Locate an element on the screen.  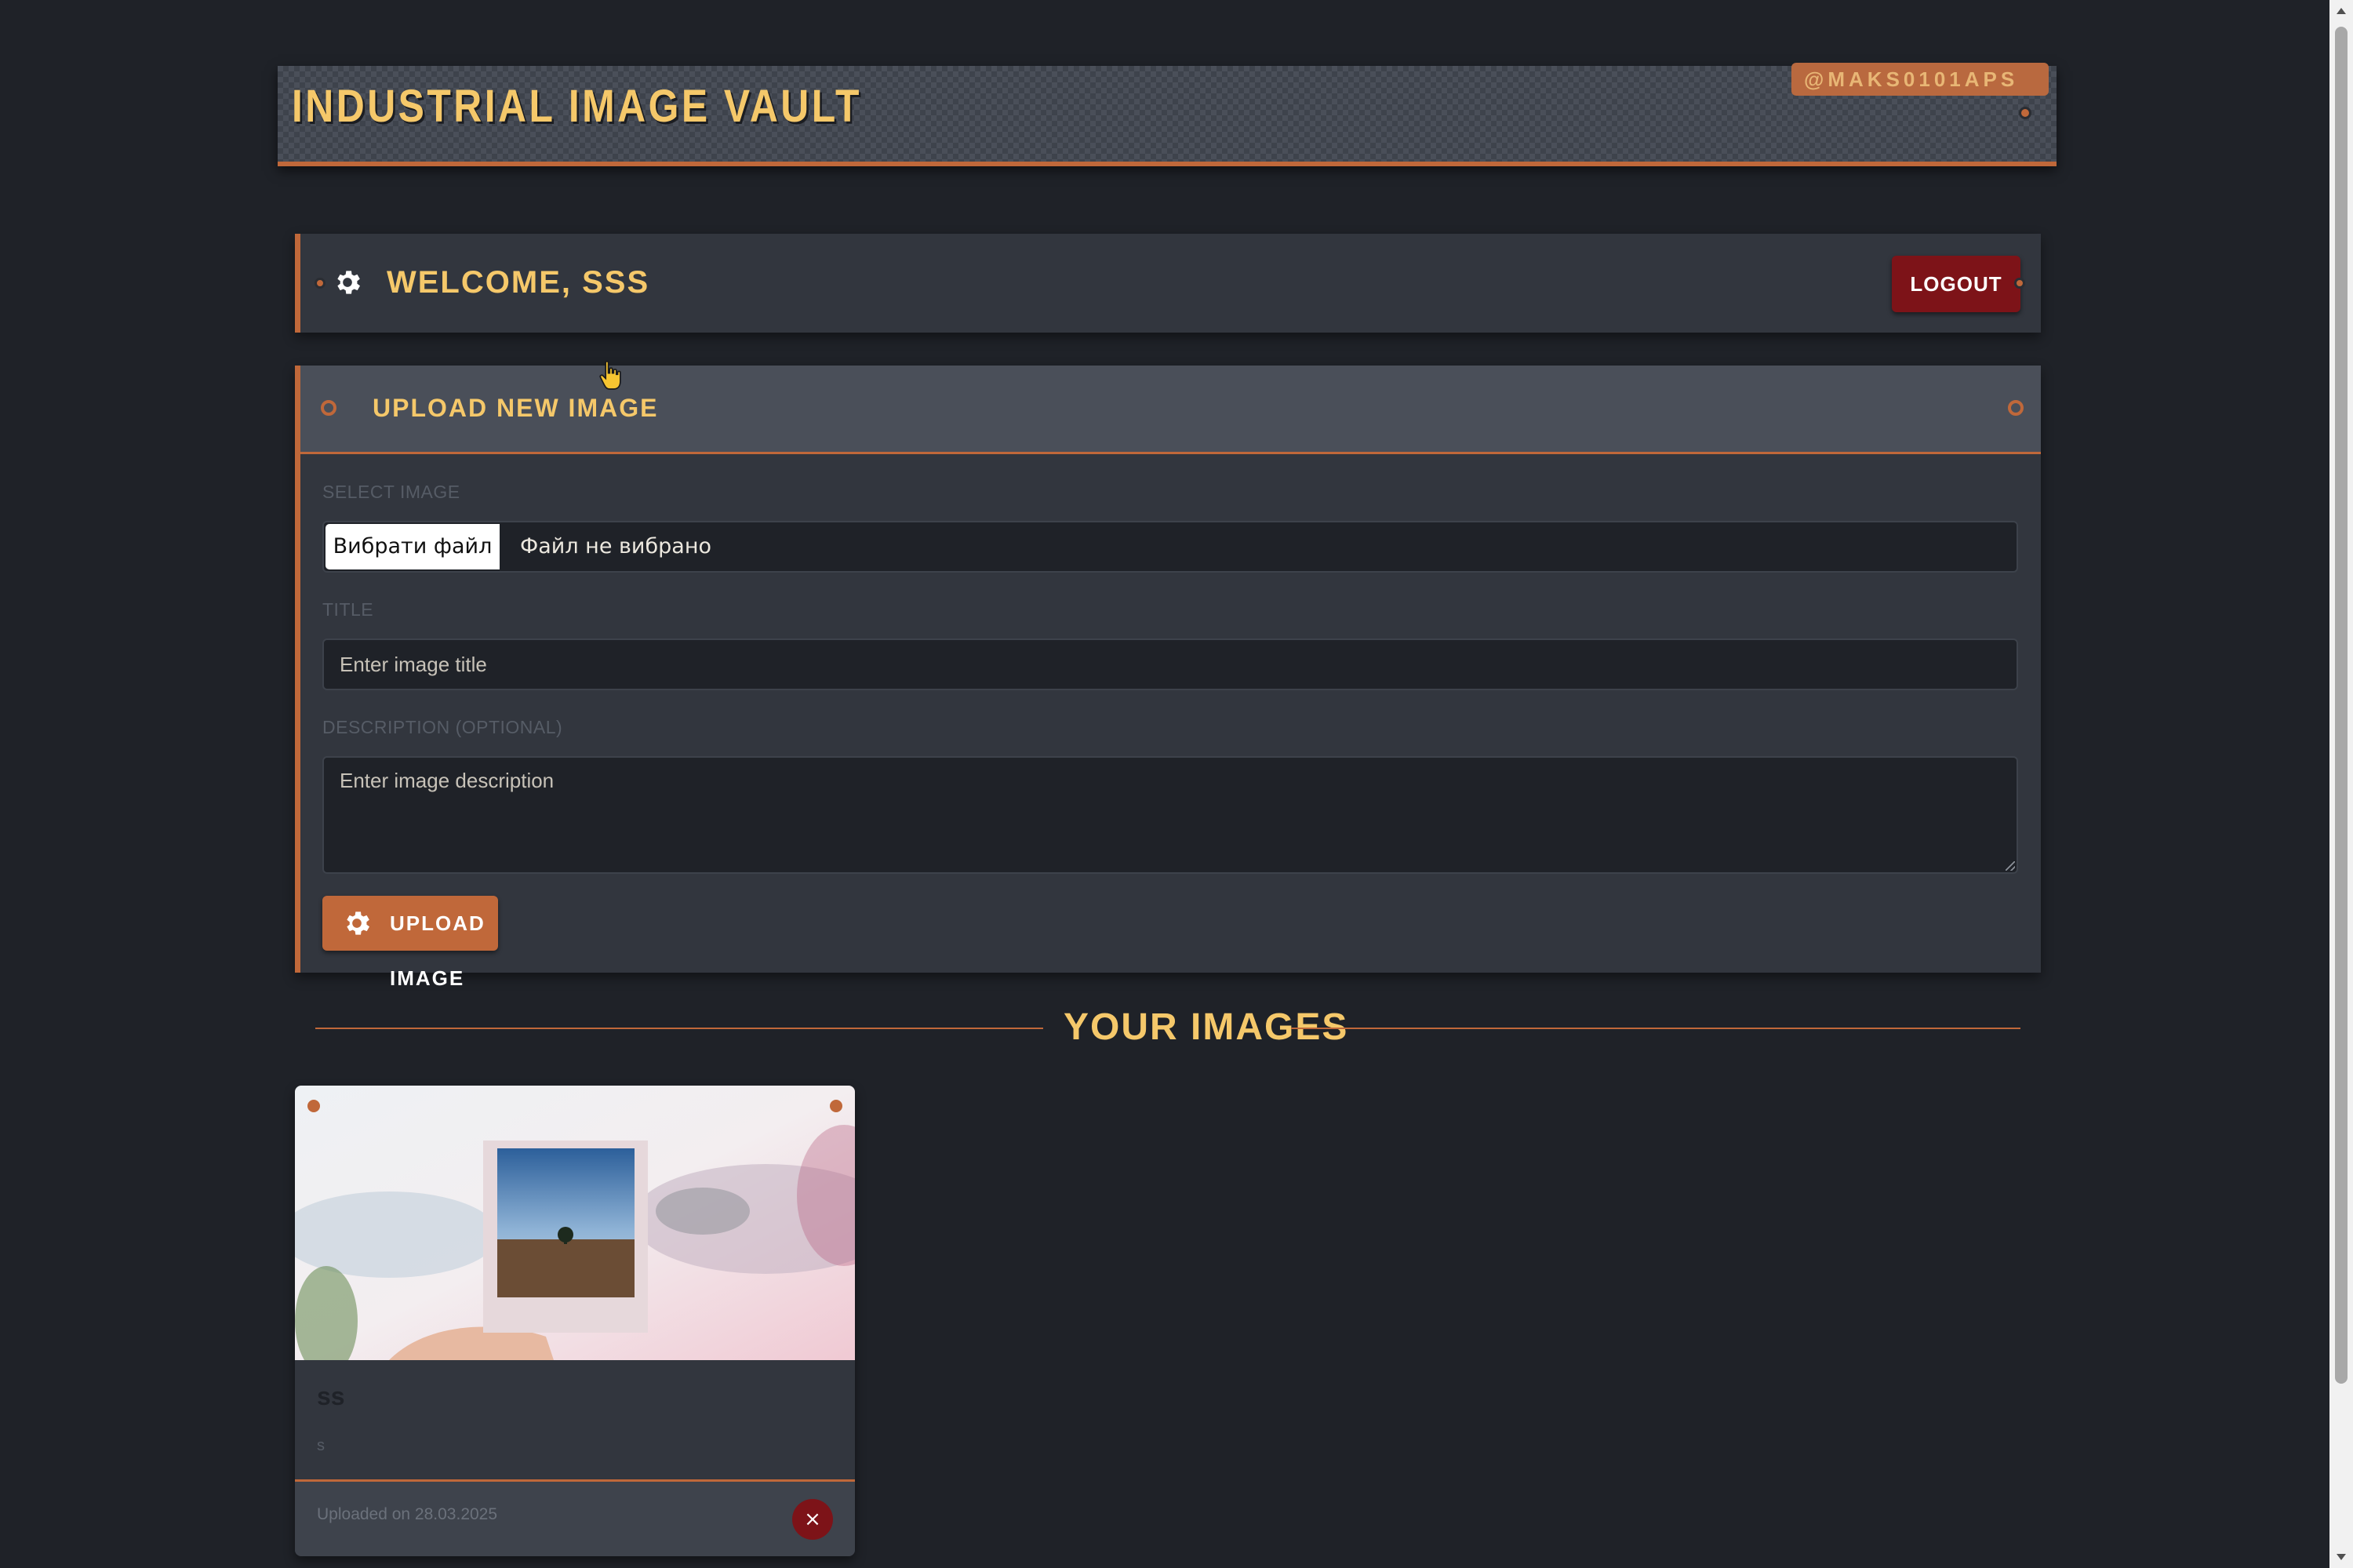
card-description: s is located at coordinates (321, 1445).